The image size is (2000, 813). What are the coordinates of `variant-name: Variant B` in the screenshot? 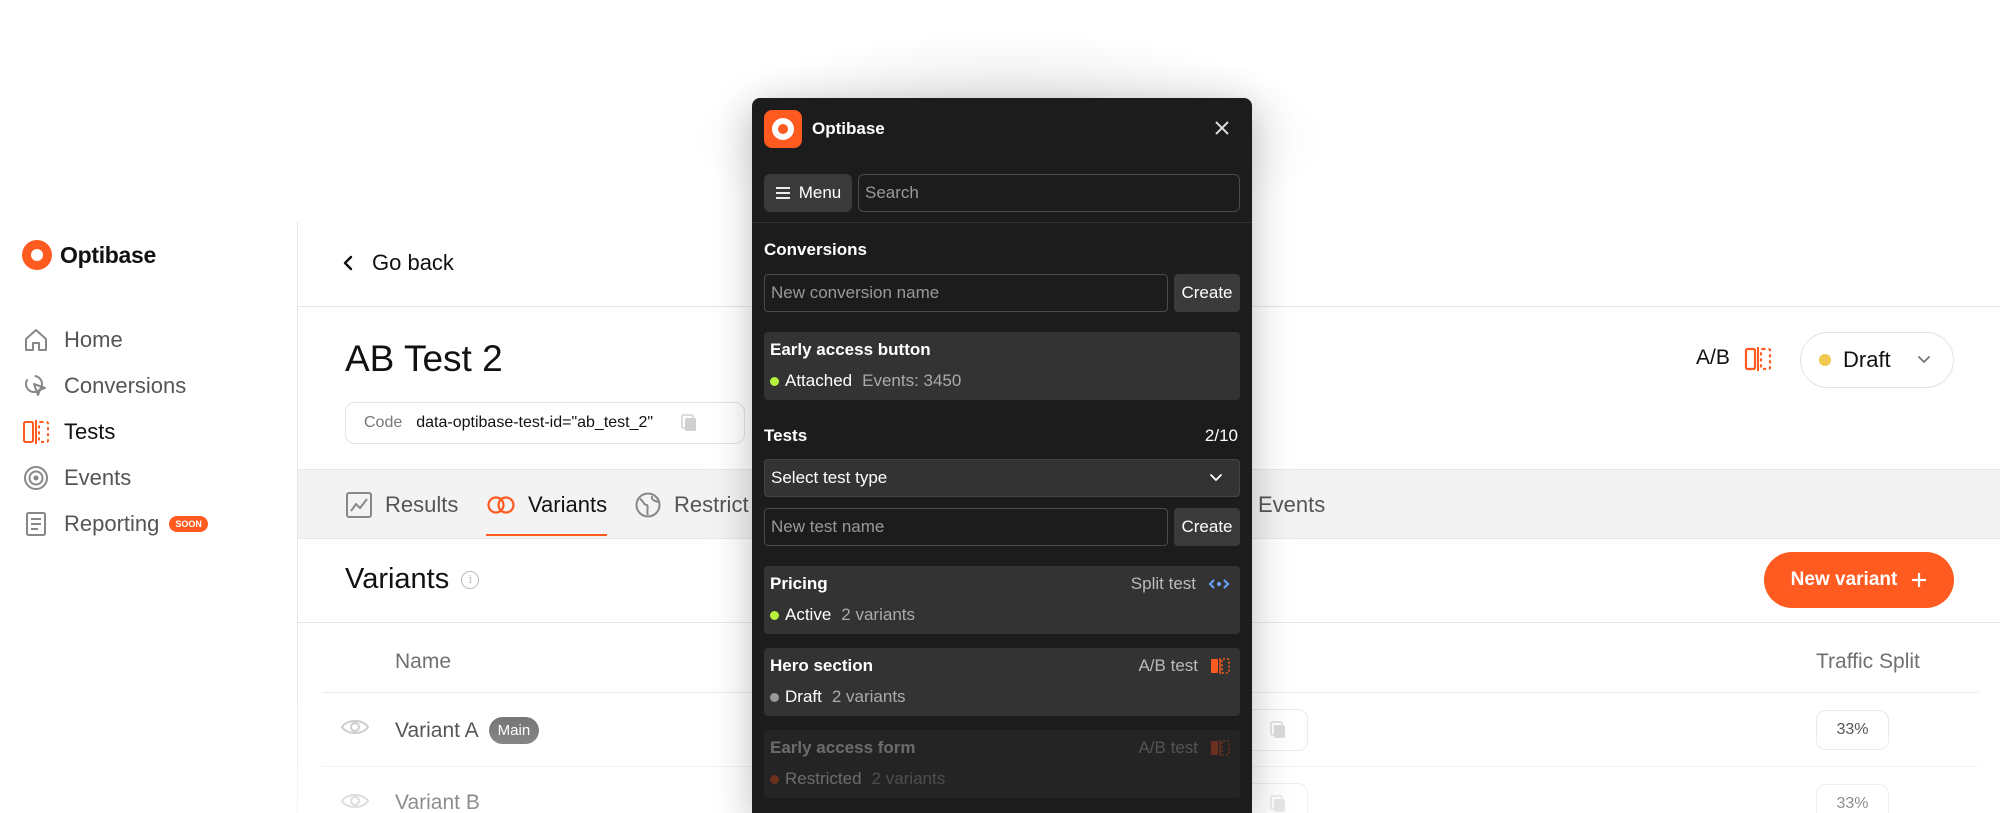 It's located at (437, 802).